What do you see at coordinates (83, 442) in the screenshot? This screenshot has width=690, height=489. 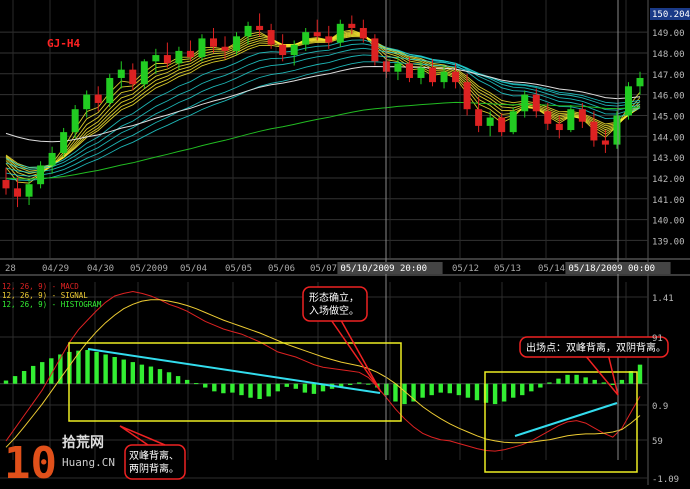 I see `watermark-brand: 拾荒网` at bounding box center [83, 442].